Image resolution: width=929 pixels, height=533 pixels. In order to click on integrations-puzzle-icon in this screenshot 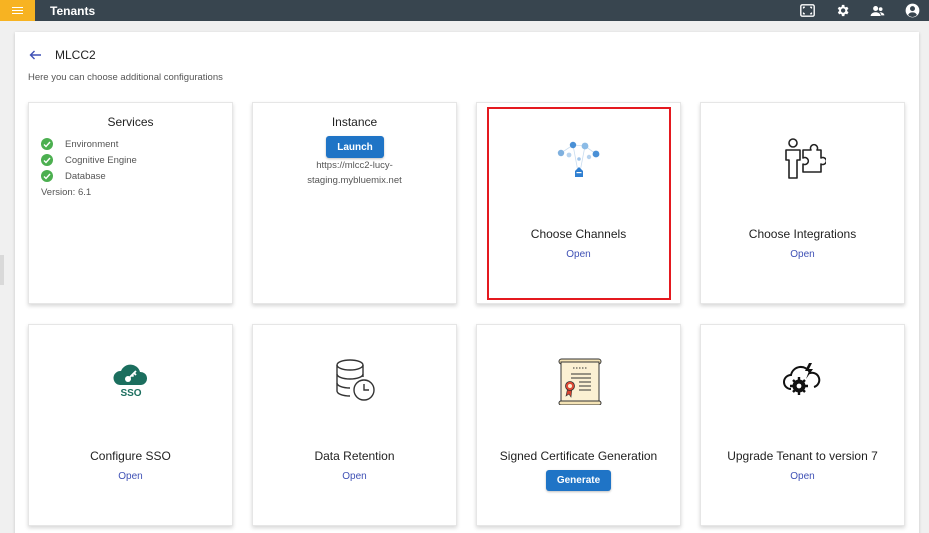, I will do `click(802, 159)`.